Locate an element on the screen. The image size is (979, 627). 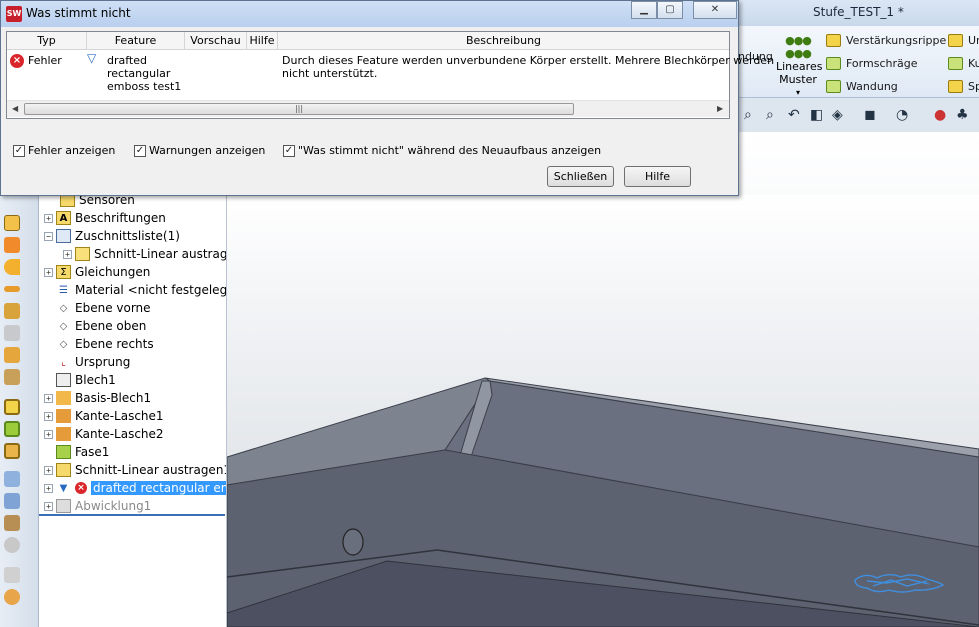
minimize-icon: ▁ is located at coordinates (644, 10).